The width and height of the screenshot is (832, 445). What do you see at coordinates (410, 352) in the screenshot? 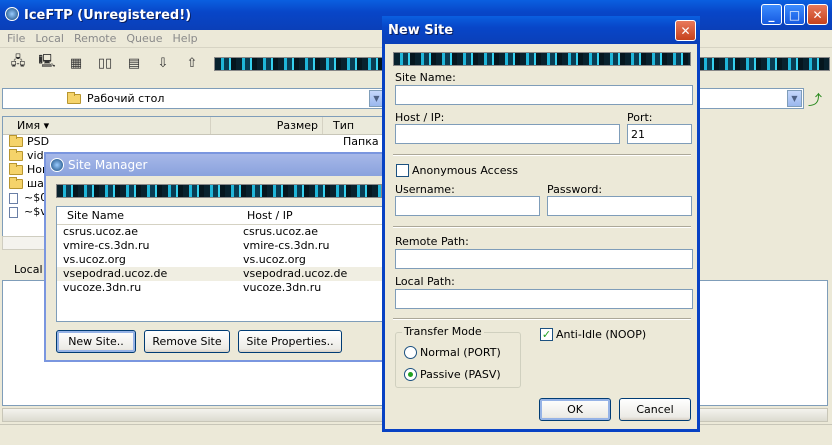
I see `mode-normal-radio` at bounding box center [410, 352].